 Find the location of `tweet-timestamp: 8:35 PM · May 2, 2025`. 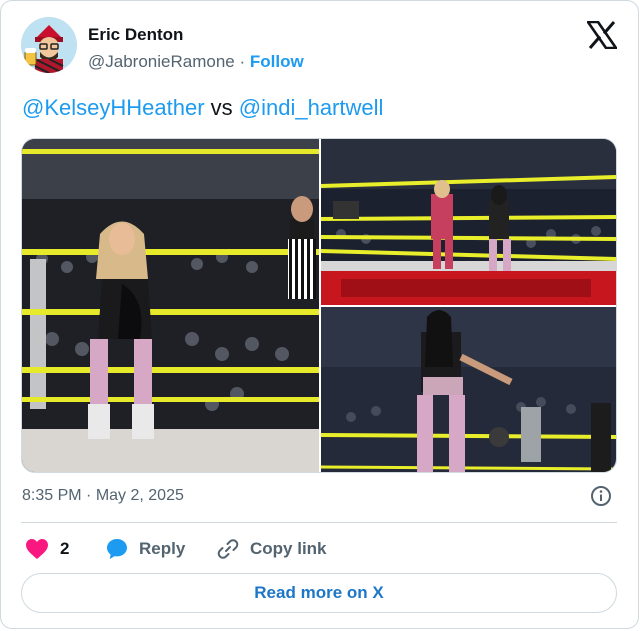

tweet-timestamp: 8:35 PM · May 2, 2025 is located at coordinates (103, 496).